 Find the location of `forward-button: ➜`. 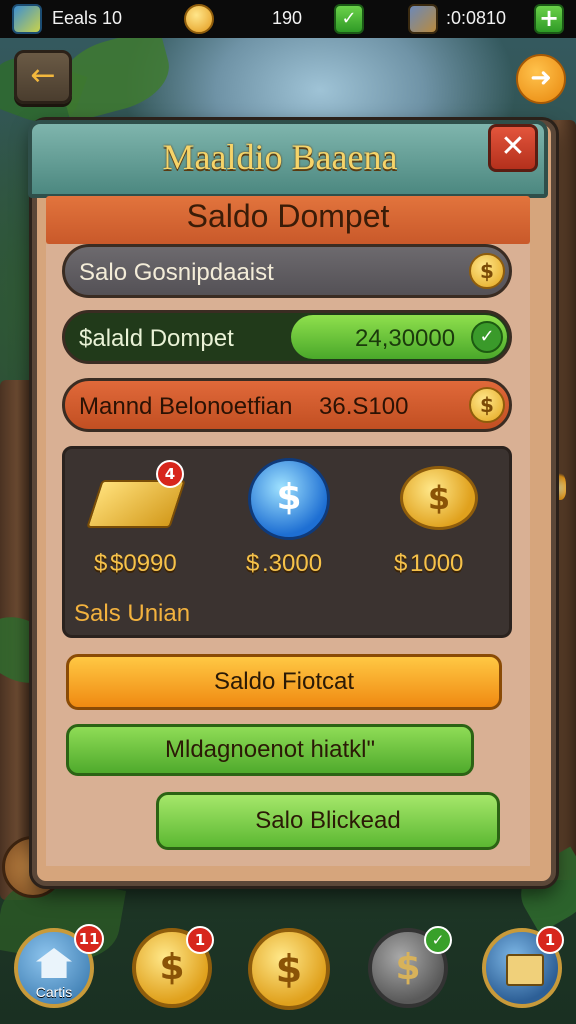

forward-button: ➜ is located at coordinates (541, 79).